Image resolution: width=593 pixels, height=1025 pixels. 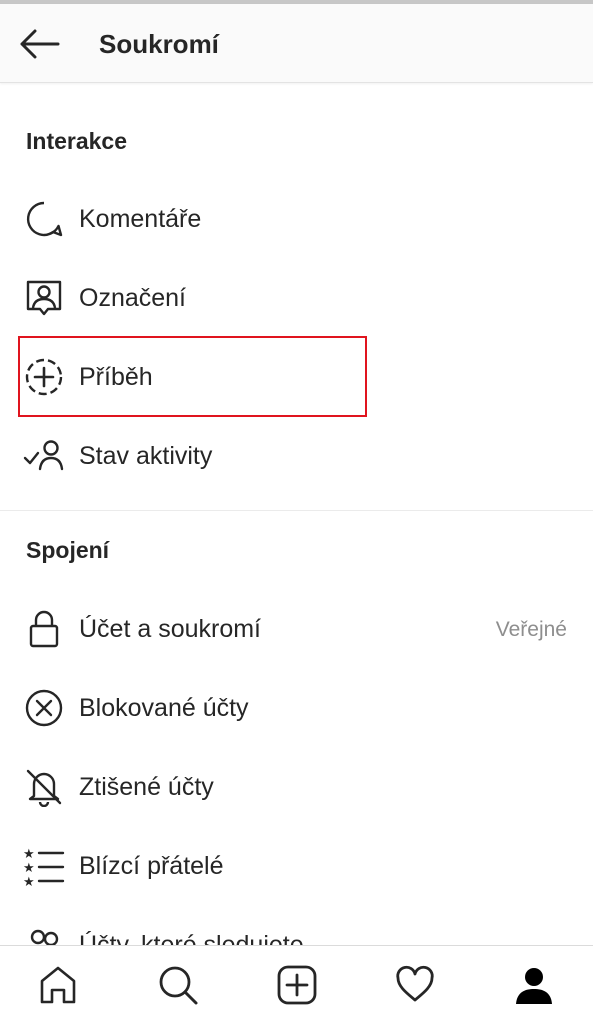 What do you see at coordinates (164, 708) in the screenshot?
I see `settings-item-label: Blokované účty` at bounding box center [164, 708].